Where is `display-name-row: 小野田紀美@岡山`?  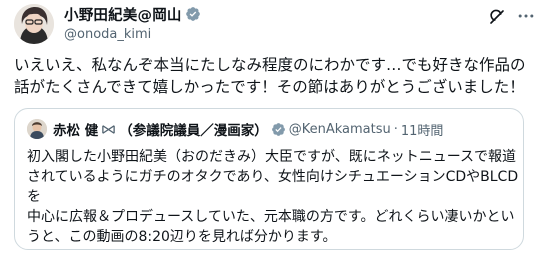 display-name-row: 小野田紀美@岡山 is located at coordinates (132, 14).